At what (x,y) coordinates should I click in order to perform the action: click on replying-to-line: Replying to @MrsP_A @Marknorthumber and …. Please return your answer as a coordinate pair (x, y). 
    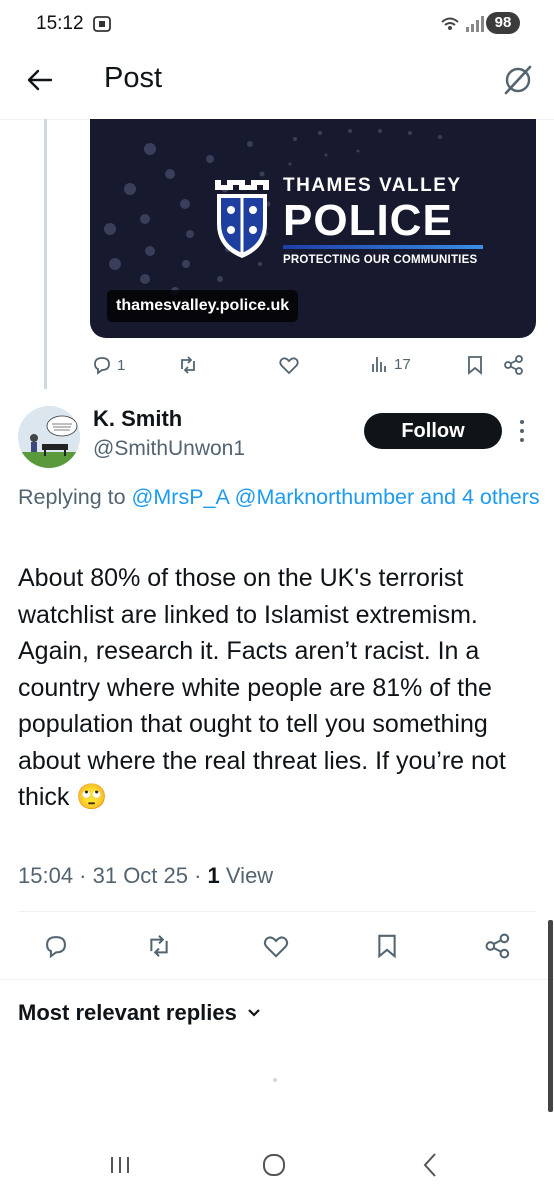
    Looking at the image, I should click on (284, 497).